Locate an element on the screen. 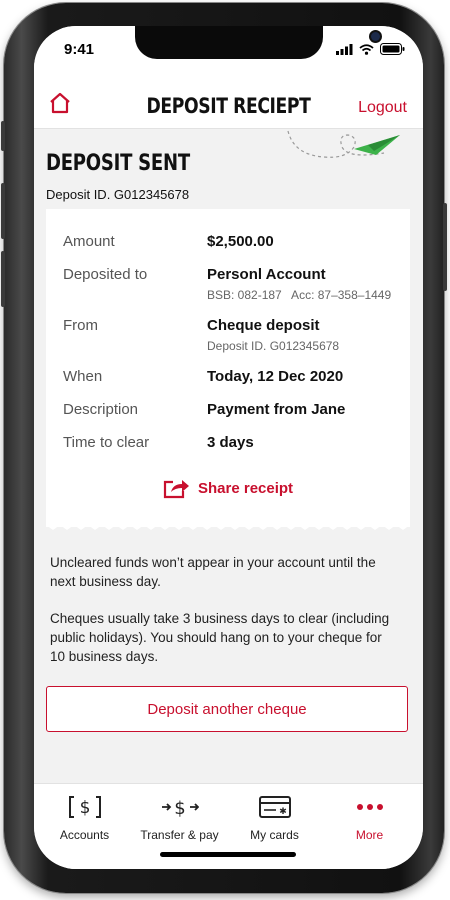 The image size is (450, 900). share-receipt-button: Share receipt is located at coordinates (227, 488).